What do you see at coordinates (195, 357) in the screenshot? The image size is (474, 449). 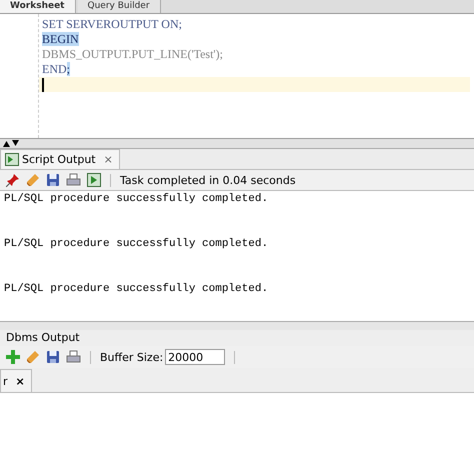 I see `buffer-size-field: 20000` at bounding box center [195, 357].